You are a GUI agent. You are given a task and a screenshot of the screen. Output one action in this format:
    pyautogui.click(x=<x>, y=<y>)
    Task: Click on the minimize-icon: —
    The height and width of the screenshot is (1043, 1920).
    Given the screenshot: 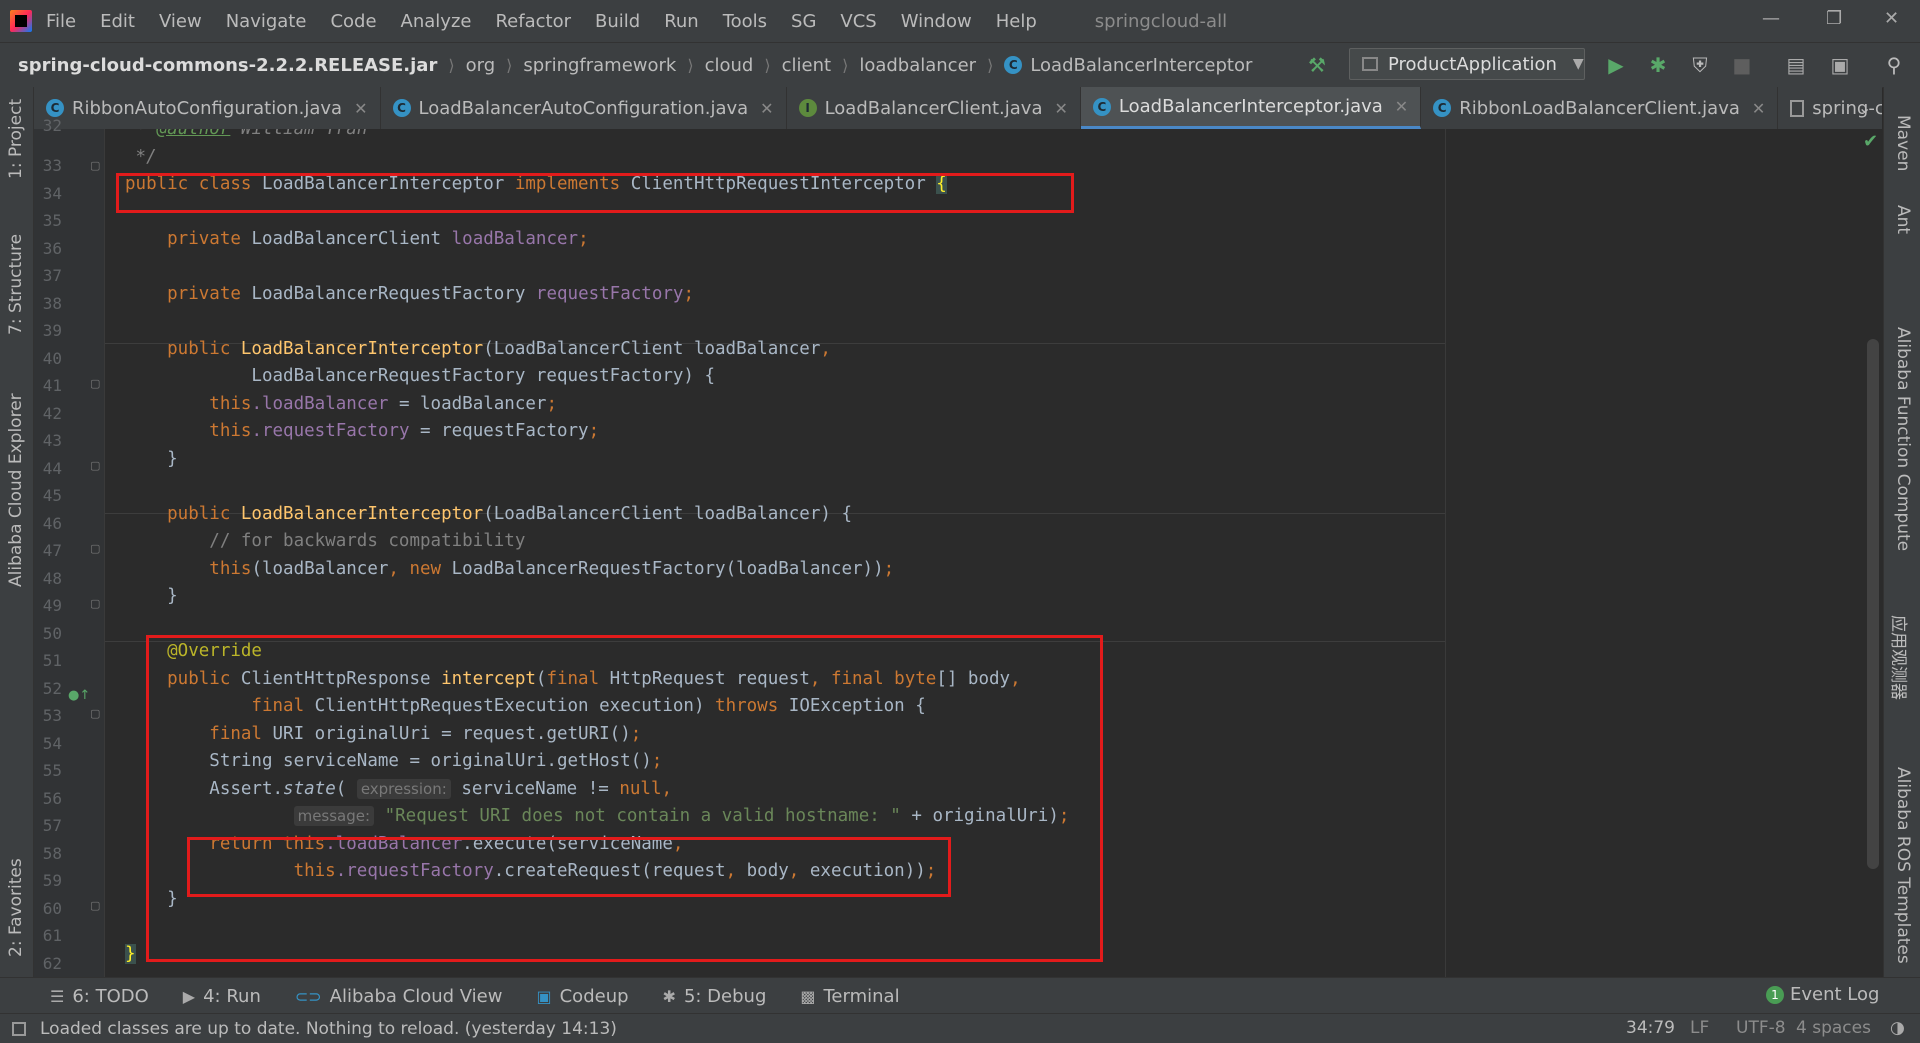 What is the action you would take?
    pyautogui.click(x=1771, y=18)
    